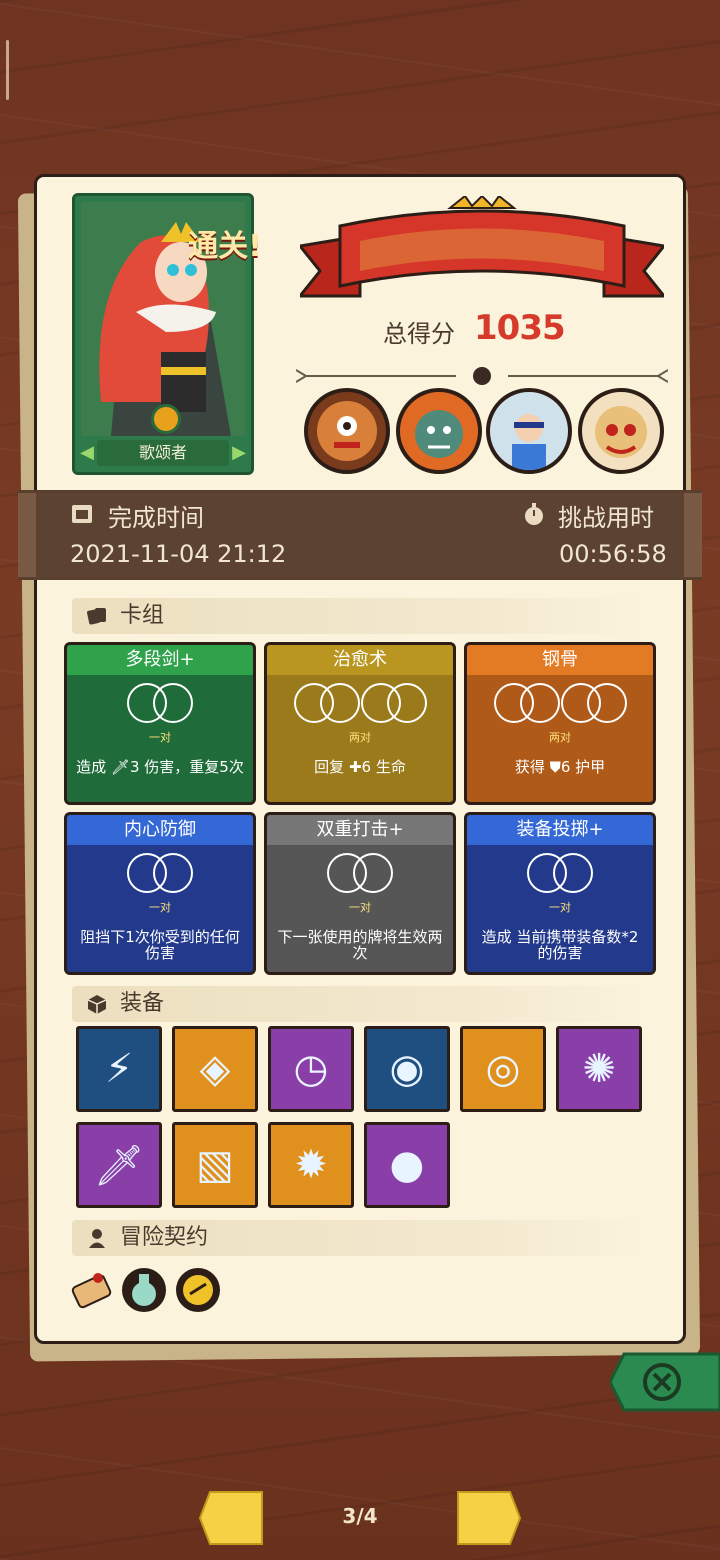 Image resolution: width=720 pixels, height=1560 pixels. Describe the element at coordinates (96, 616) in the screenshot. I see `cards-icon` at that location.